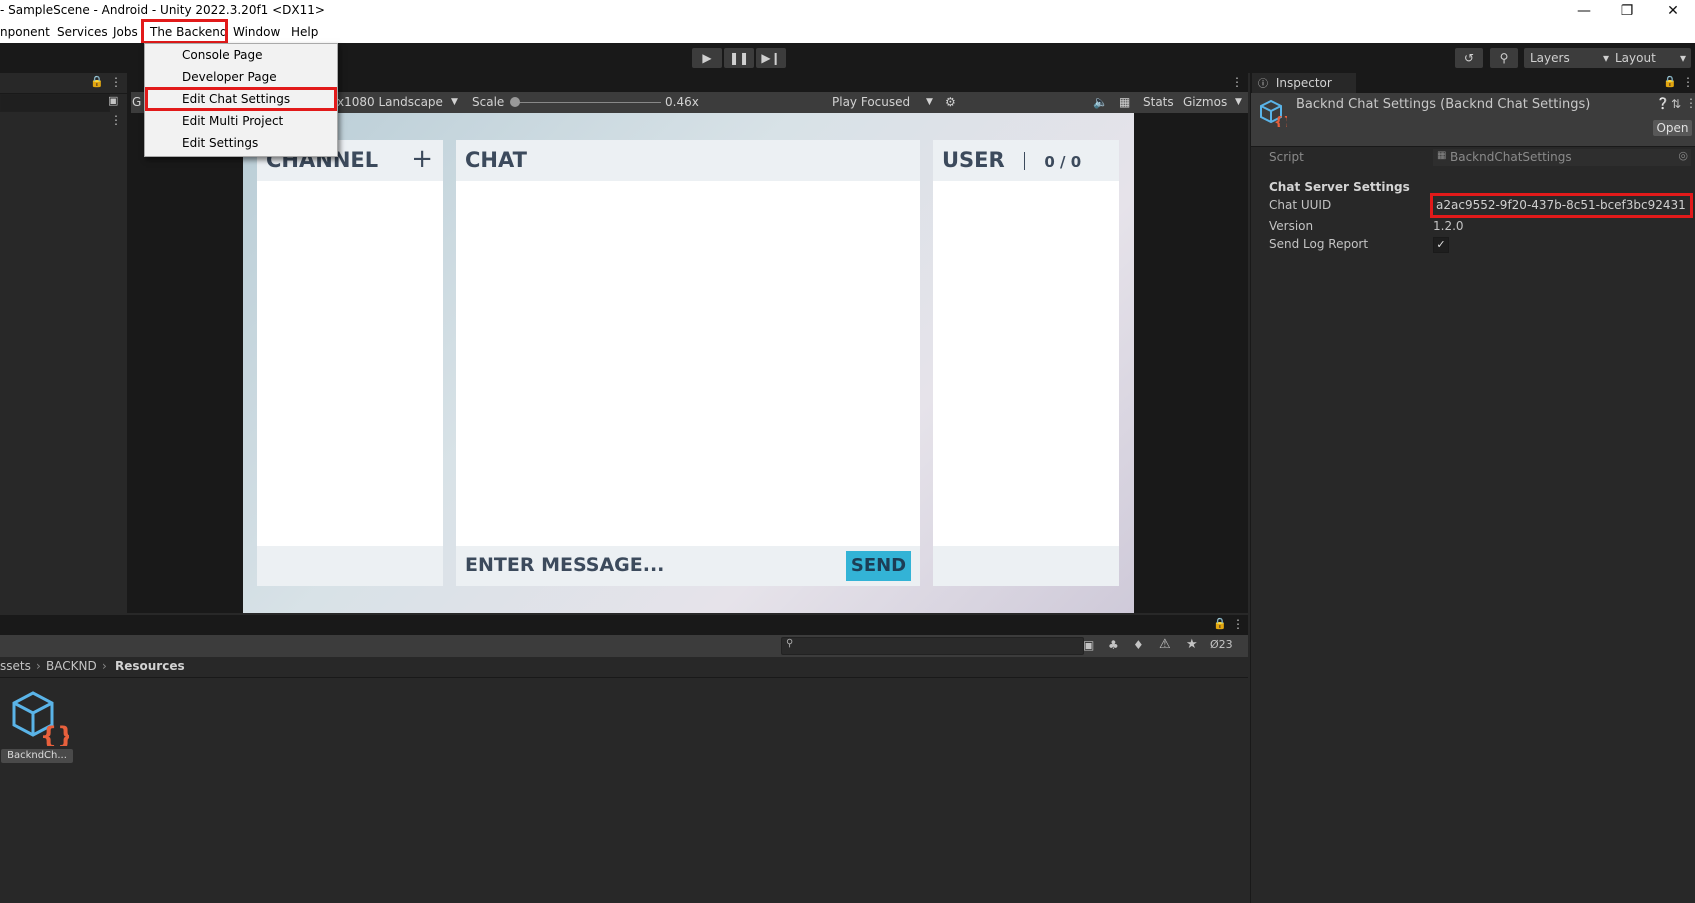 The width and height of the screenshot is (1695, 903). What do you see at coordinates (150, 666) in the screenshot?
I see `breadcrumb-resources: Resources` at bounding box center [150, 666].